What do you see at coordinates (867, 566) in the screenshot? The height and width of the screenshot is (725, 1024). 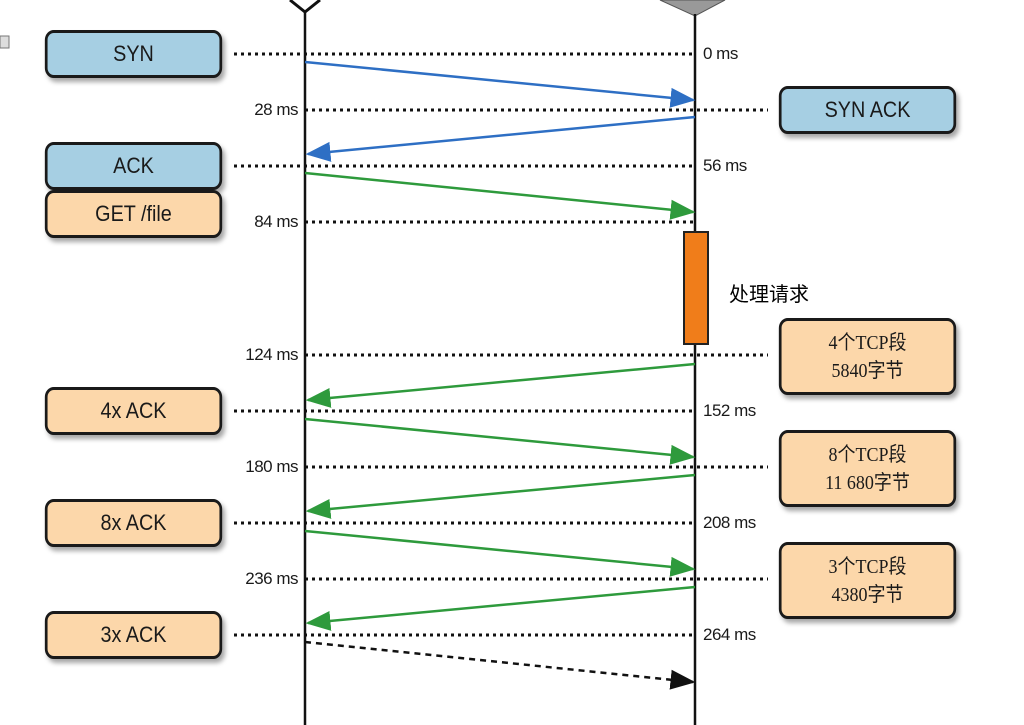 I see `segments-count: 3个TCP段` at bounding box center [867, 566].